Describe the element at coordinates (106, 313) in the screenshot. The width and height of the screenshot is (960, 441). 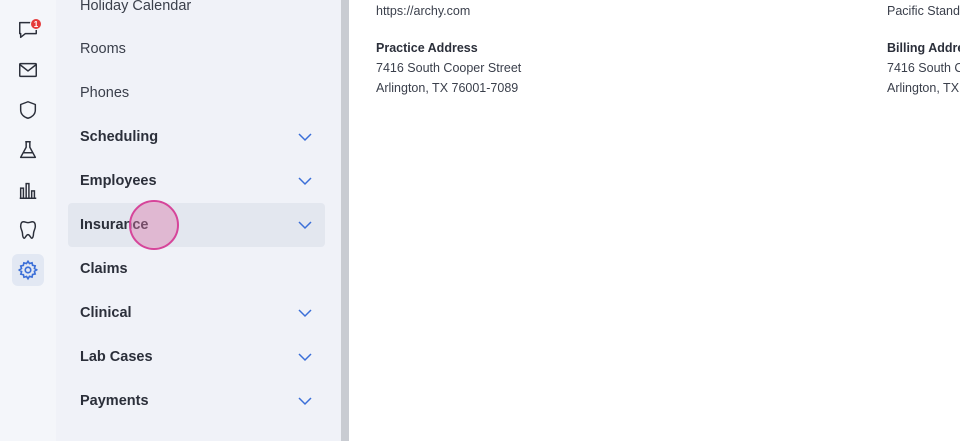
I see `nav-section-label: Clinical` at that location.